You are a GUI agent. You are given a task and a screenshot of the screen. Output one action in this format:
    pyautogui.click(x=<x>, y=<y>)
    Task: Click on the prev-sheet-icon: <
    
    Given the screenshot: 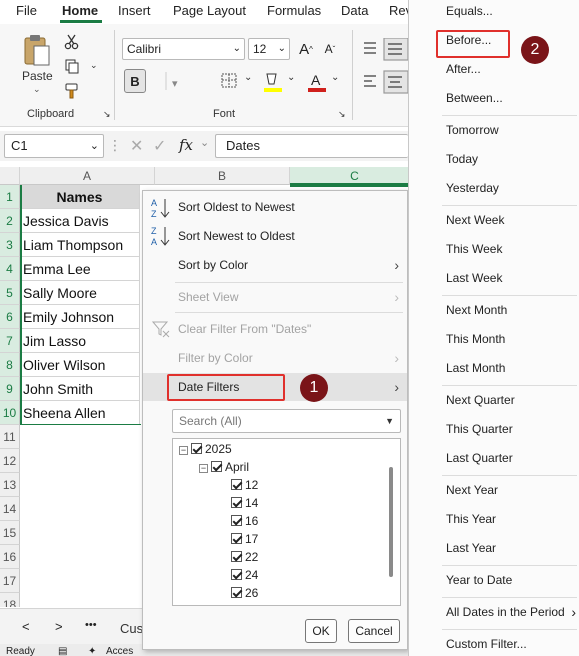 What is the action you would take?
    pyautogui.click(x=26, y=626)
    